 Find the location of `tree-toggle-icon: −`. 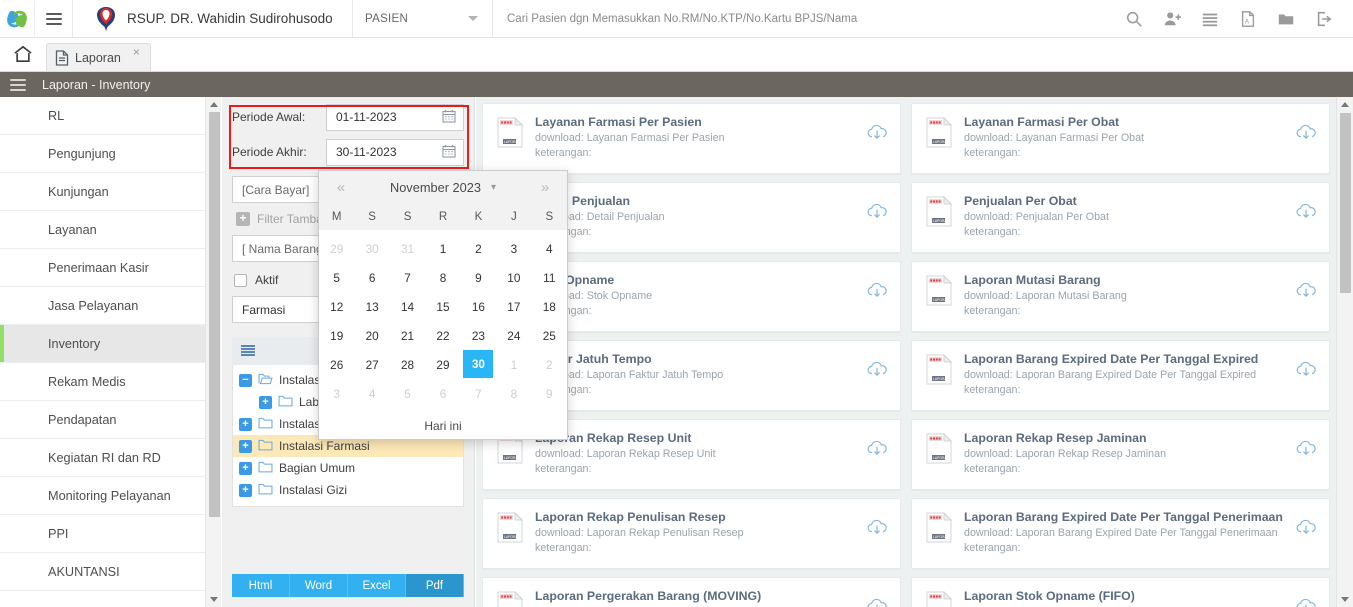

tree-toggle-icon: − is located at coordinates (245, 380).